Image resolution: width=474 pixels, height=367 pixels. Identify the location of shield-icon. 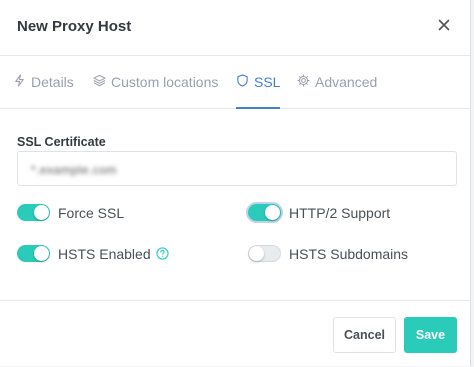
(242, 82).